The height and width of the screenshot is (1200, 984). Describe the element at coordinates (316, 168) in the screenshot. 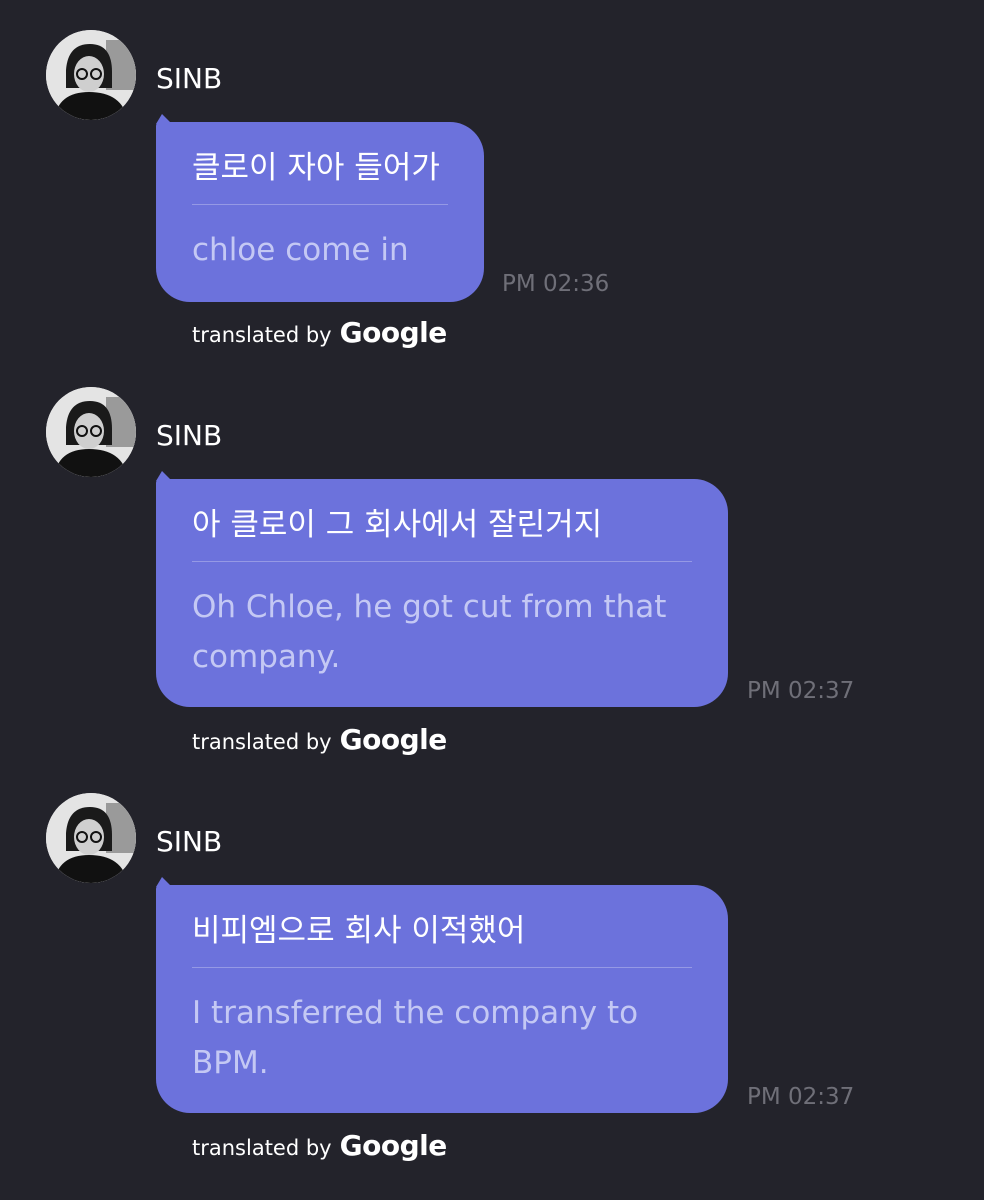

I see `original-text: 클로이 자아 들어가` at that location.